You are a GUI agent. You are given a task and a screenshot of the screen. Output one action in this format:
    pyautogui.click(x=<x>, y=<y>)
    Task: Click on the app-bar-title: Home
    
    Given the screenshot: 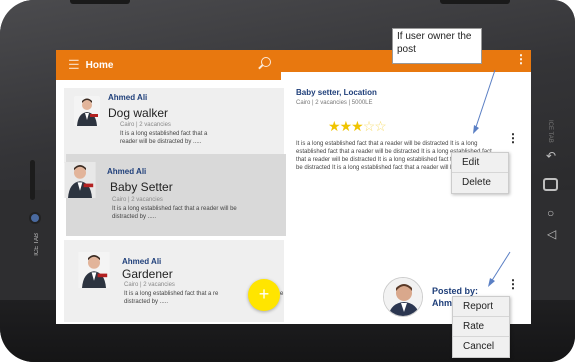 What is the action you would take?
    pyautogui.click(x=99, y=65)
    